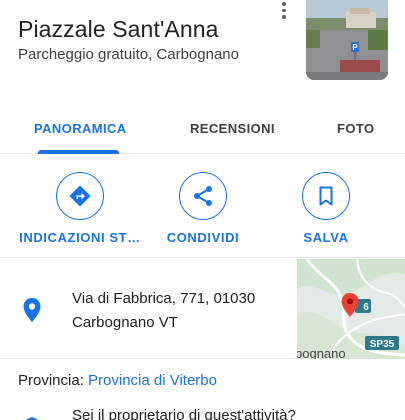 The width and height of the screenshot is (405, 420). What do you see at coordinates (366, 307) in the screenshot?
I see `map-road-label-2: 6` at bounding box center [366, 307].